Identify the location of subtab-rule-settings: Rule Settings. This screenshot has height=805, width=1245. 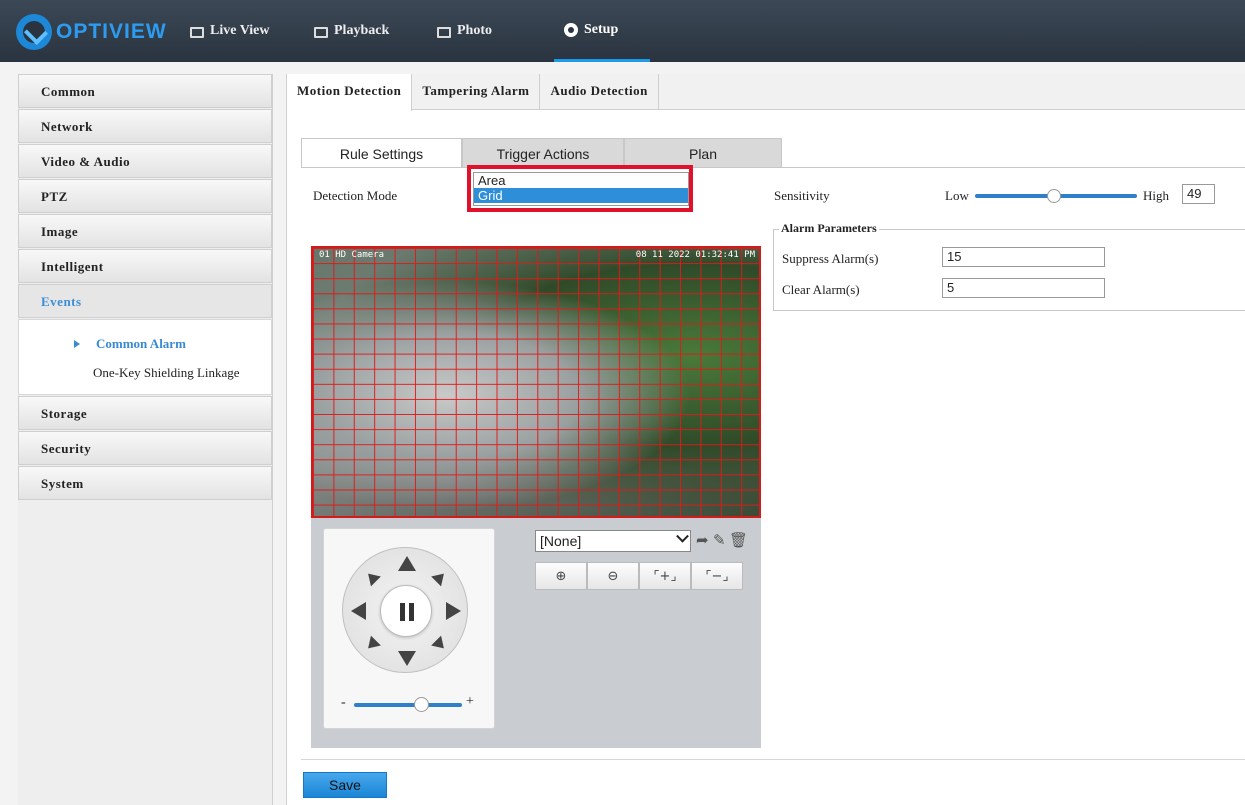
(381, 153).